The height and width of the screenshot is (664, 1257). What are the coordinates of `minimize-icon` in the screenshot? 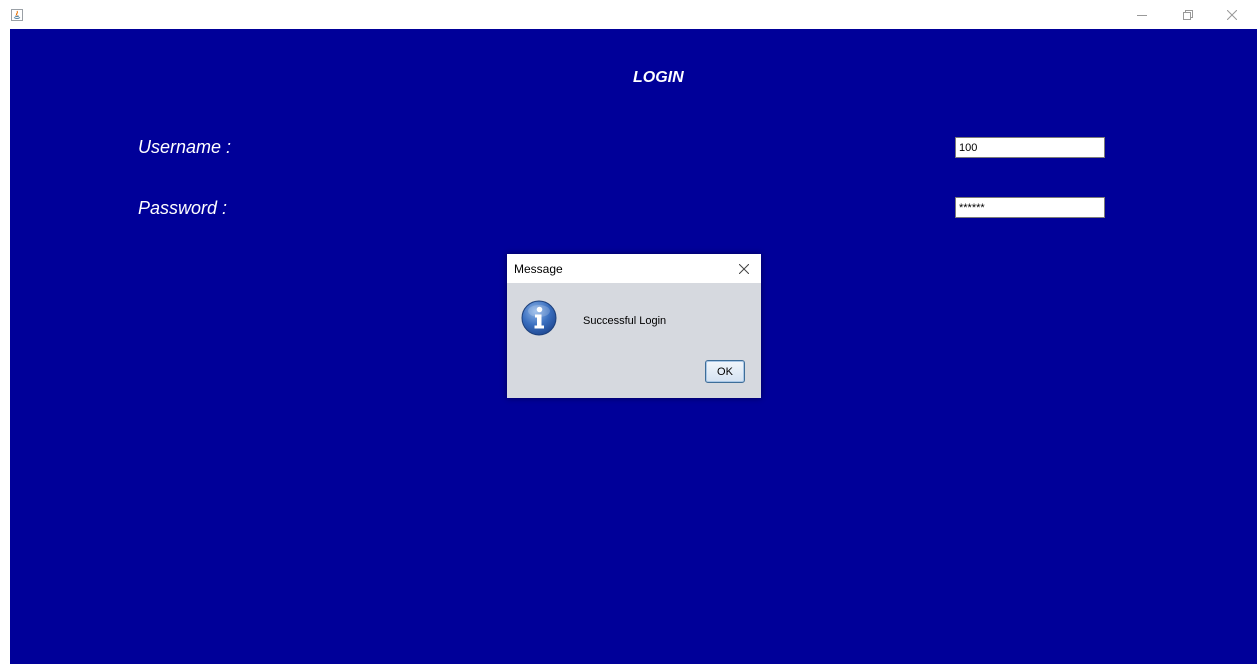 It's located at (1142, 15).